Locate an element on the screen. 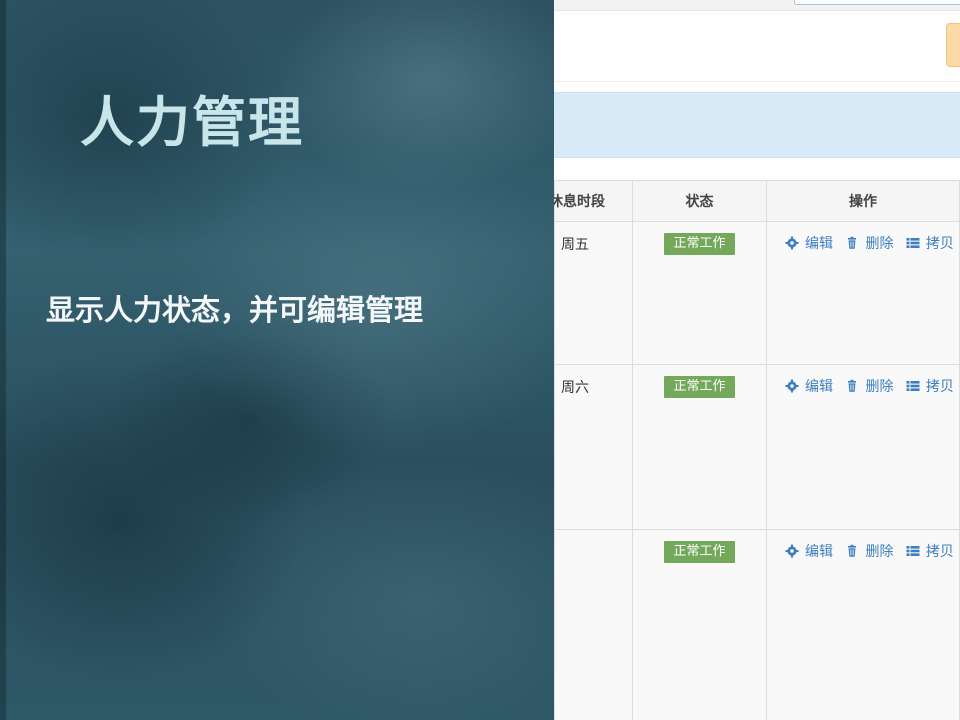 The width and height of the screenshot is (960, 720). column-header-rest-period: 休息时段 is located at coordinates (593, 201).